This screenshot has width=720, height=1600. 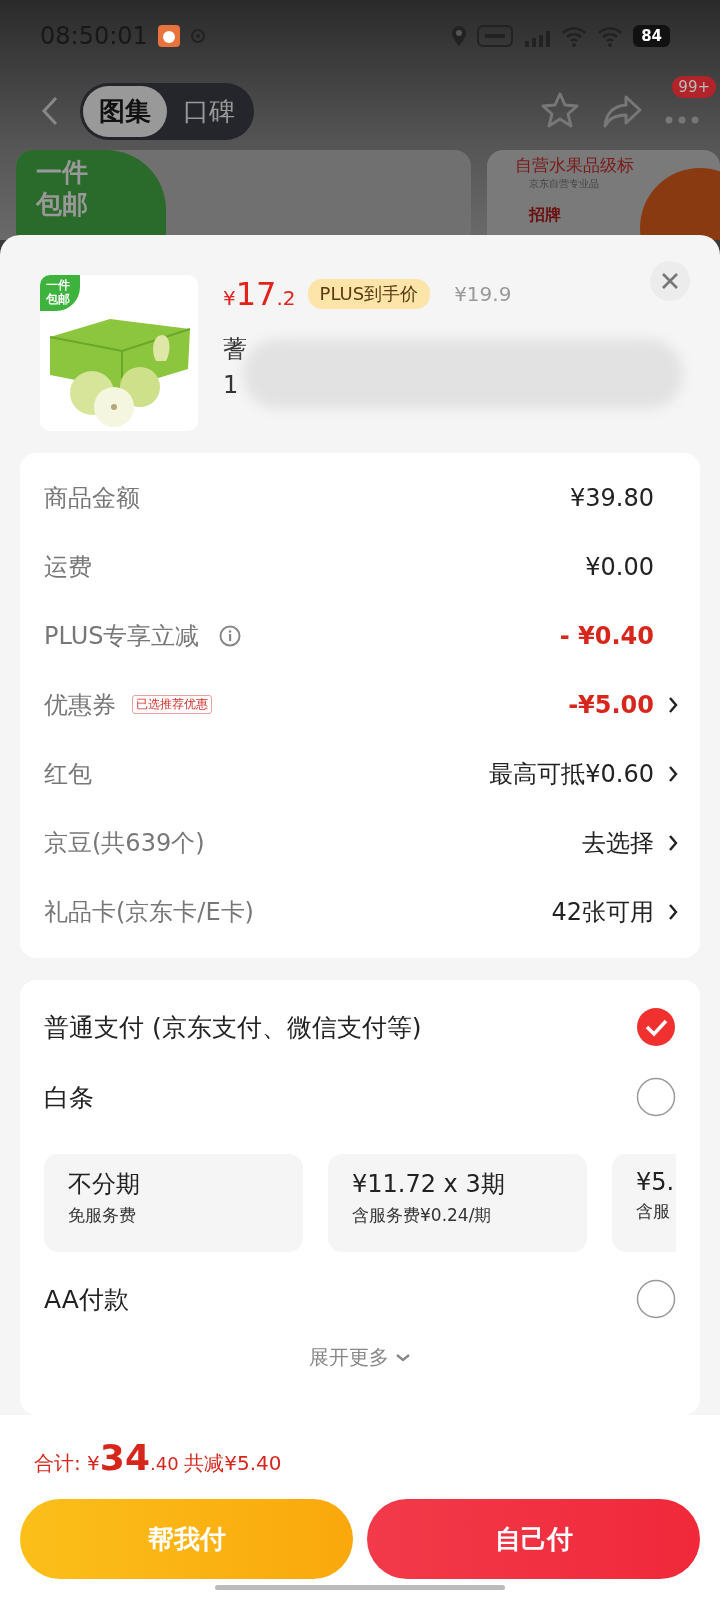 I want to click on banner-title: 自营水果品级标, so click(x=574, y=165).